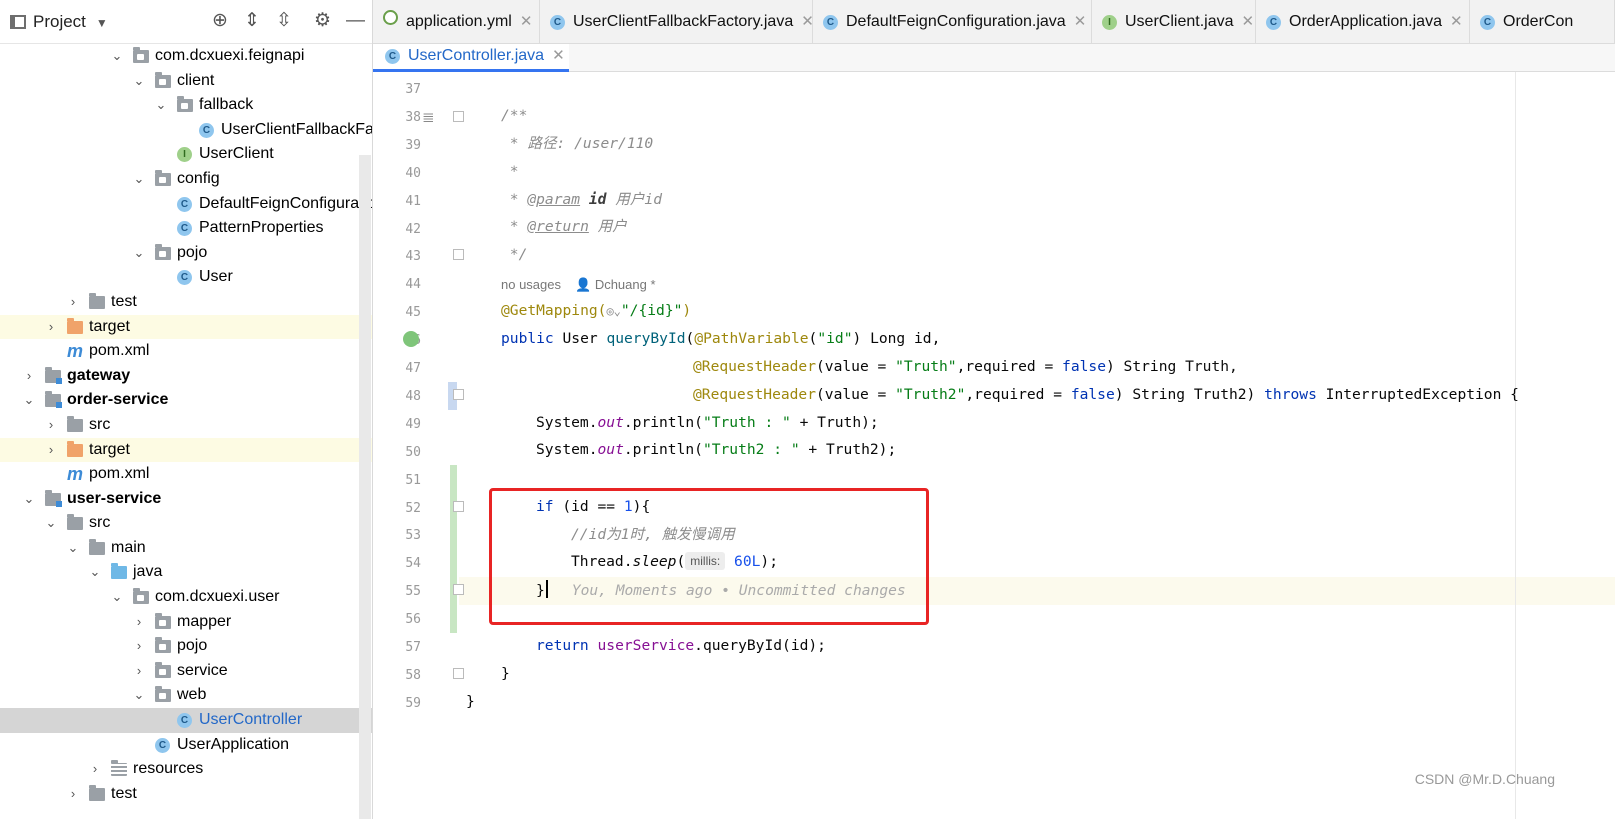  I want to click on code-line-48: System.out.println("Truth : " + Truth);, so click(707, 422).